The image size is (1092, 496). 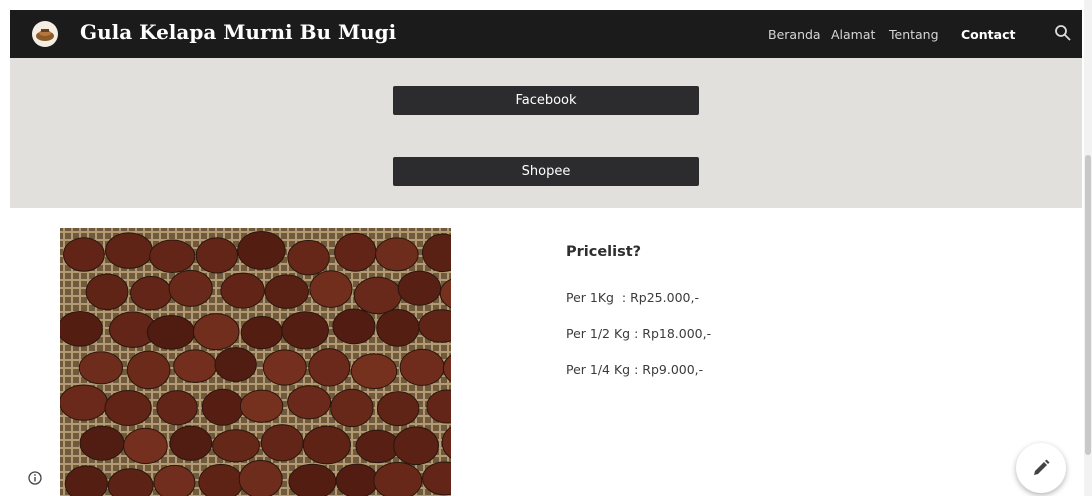 What do you see at coordinates (853, 34) in the screenshot?
I see `nav-alamat: Alamat` at bounding box center [853, 34].